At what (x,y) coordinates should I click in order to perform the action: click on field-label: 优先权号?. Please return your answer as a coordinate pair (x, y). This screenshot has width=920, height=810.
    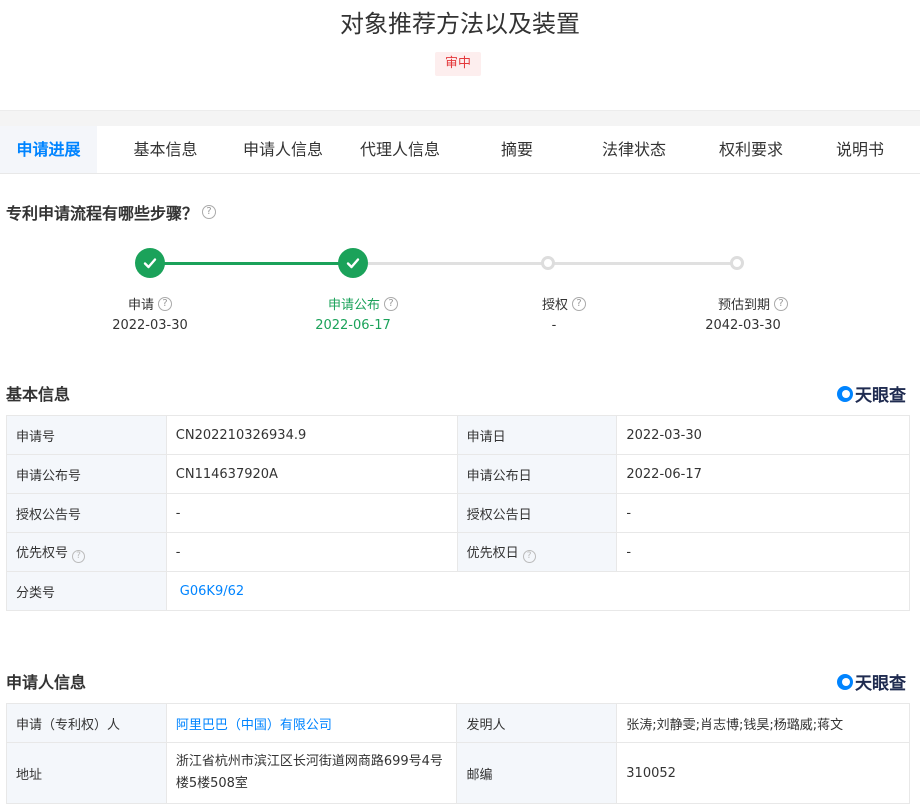
    Looking at the image, I should click on (86, 552).